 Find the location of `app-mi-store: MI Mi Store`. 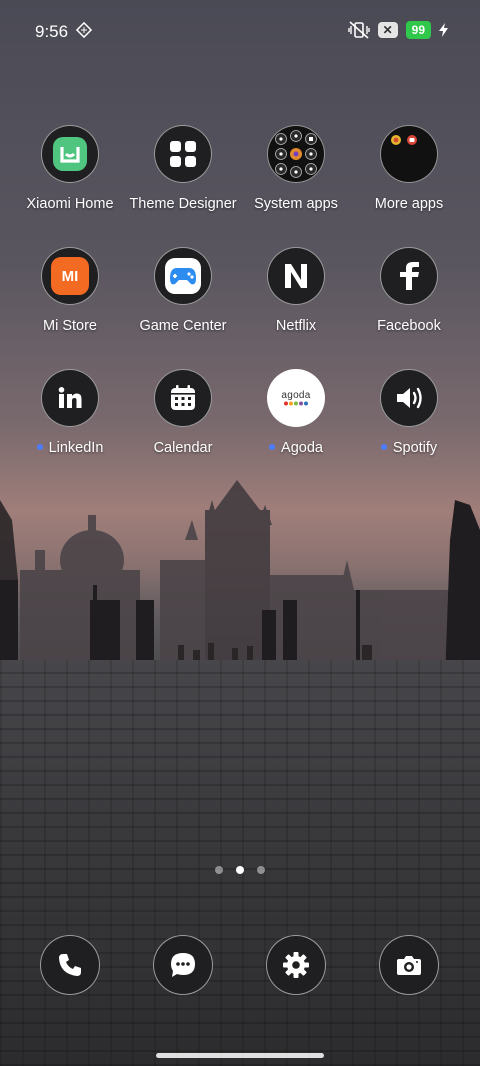

app-mi-store: MI Mi Store is located at coordinates (70, 290).